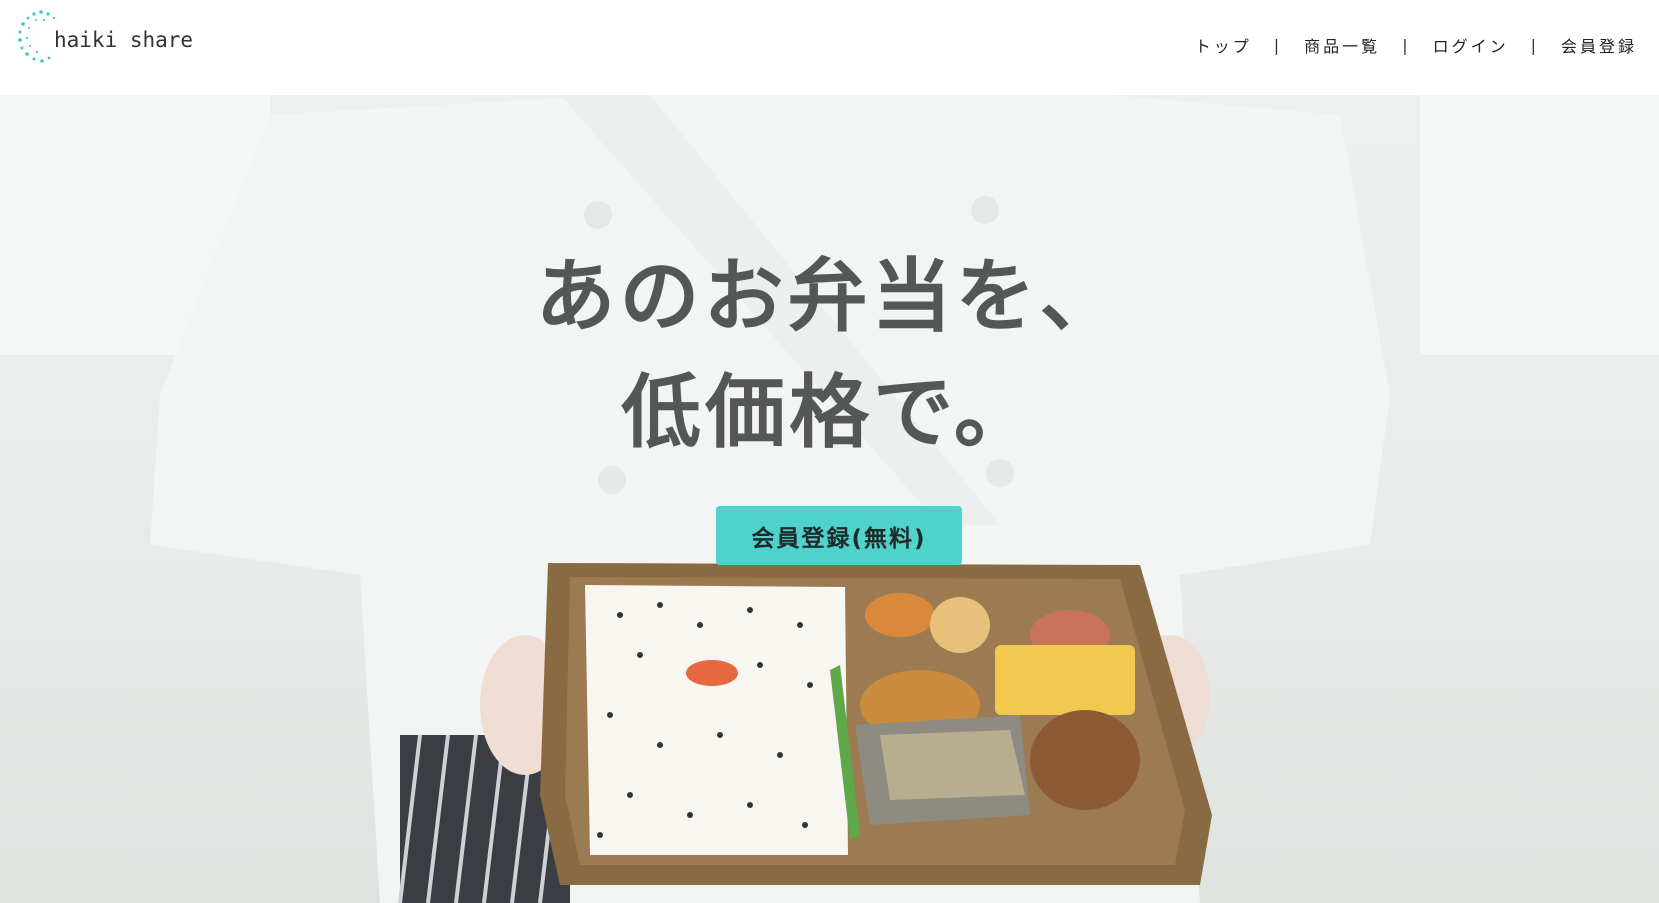 This screenshot has width=1659, height=903. I want to click on logo-text: haiki share, so click(124, 40).